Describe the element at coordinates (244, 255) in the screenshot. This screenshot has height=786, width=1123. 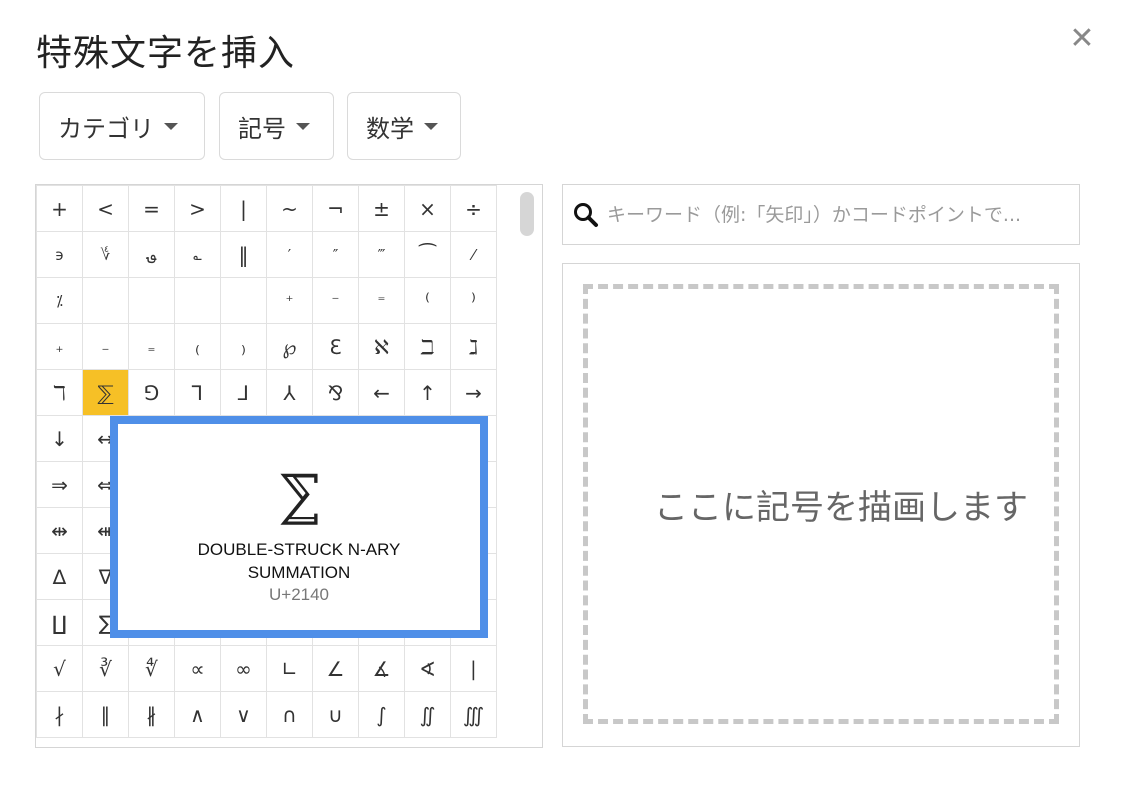
I see `character-cell: ‖` at that location.